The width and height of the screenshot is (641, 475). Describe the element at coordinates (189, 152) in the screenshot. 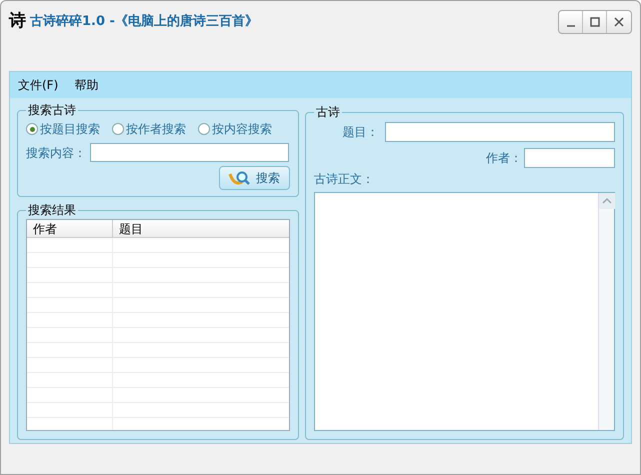

I see `search-input-field` at that location.